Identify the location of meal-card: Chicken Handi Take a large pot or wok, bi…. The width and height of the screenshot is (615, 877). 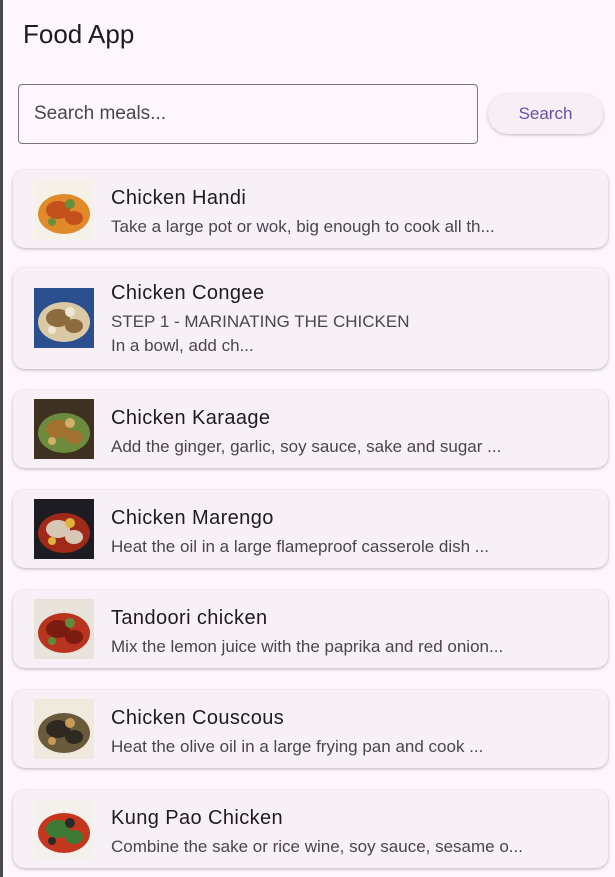
(310, 209).